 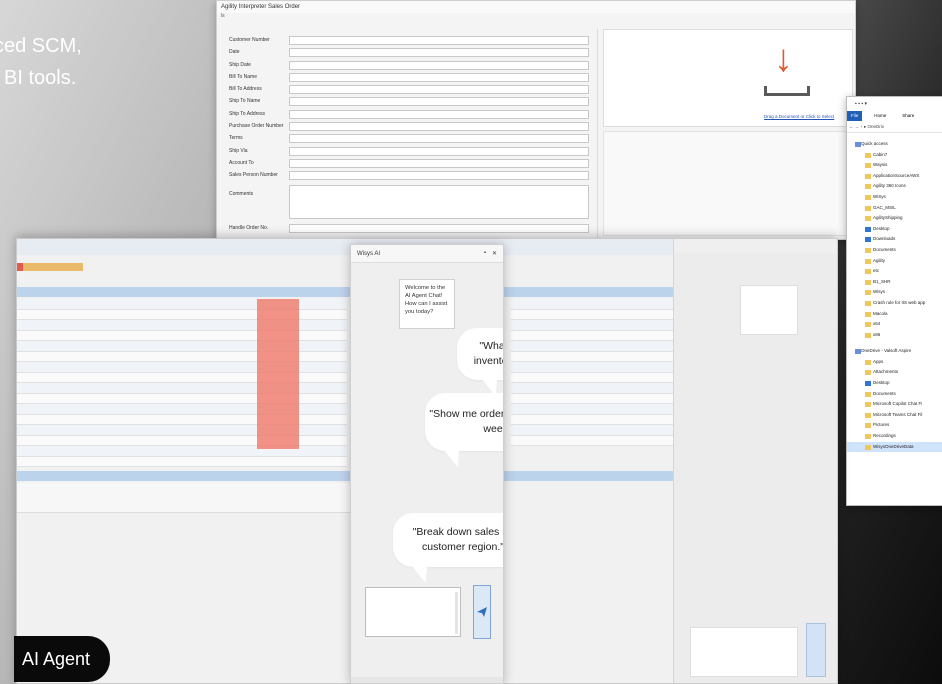 I want to click on form-row: Ship To Name, so click(x=412, y=102).